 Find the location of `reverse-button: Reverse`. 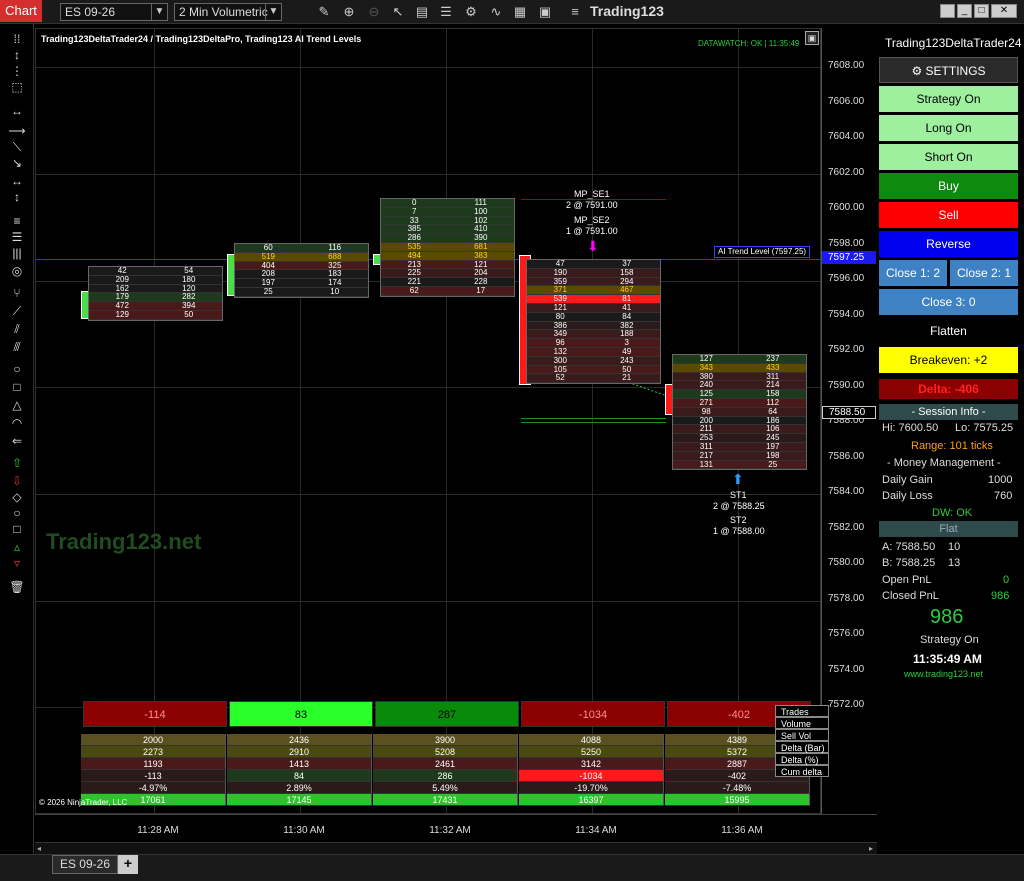

reverse-button: Reverse is located at coordinates (948, 244).